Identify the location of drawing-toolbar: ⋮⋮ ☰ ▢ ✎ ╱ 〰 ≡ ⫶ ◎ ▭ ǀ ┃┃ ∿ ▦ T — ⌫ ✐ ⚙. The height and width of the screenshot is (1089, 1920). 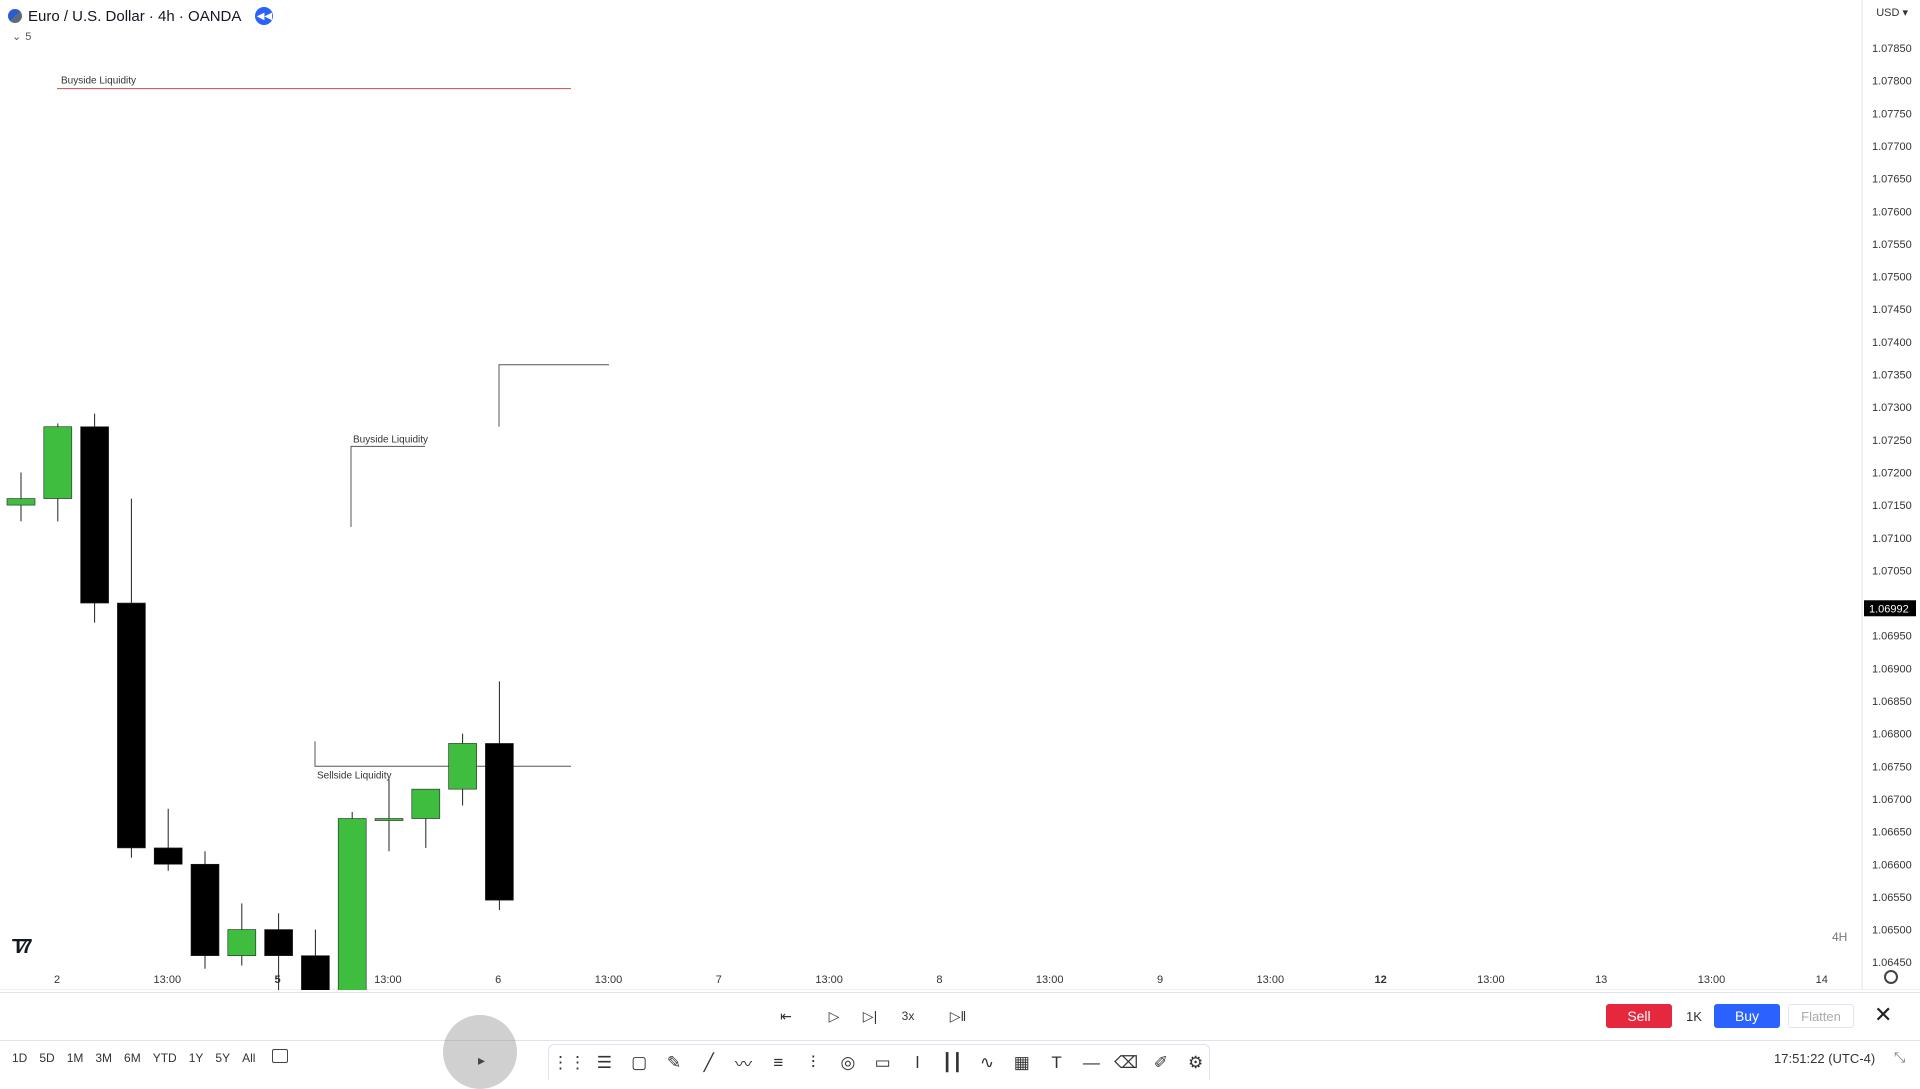
(879, 1062).